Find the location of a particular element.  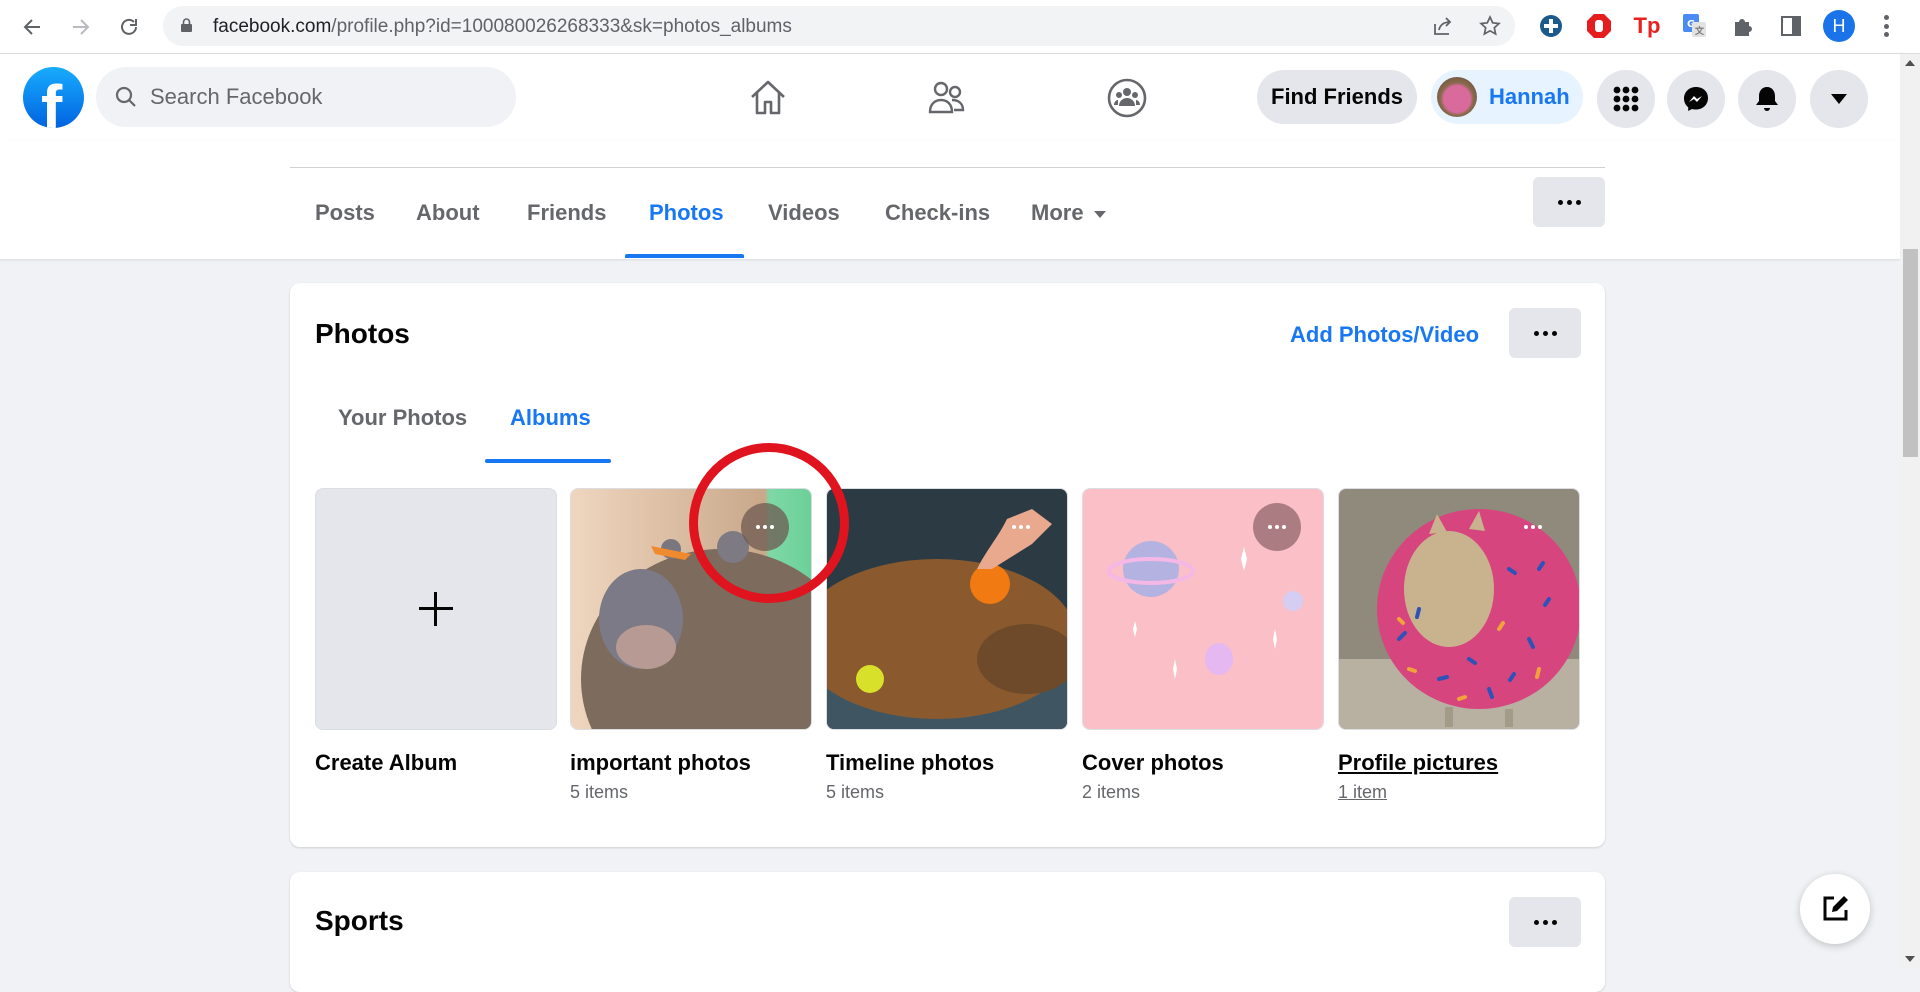

messenger-icon is located at coordinates (1696, 99).